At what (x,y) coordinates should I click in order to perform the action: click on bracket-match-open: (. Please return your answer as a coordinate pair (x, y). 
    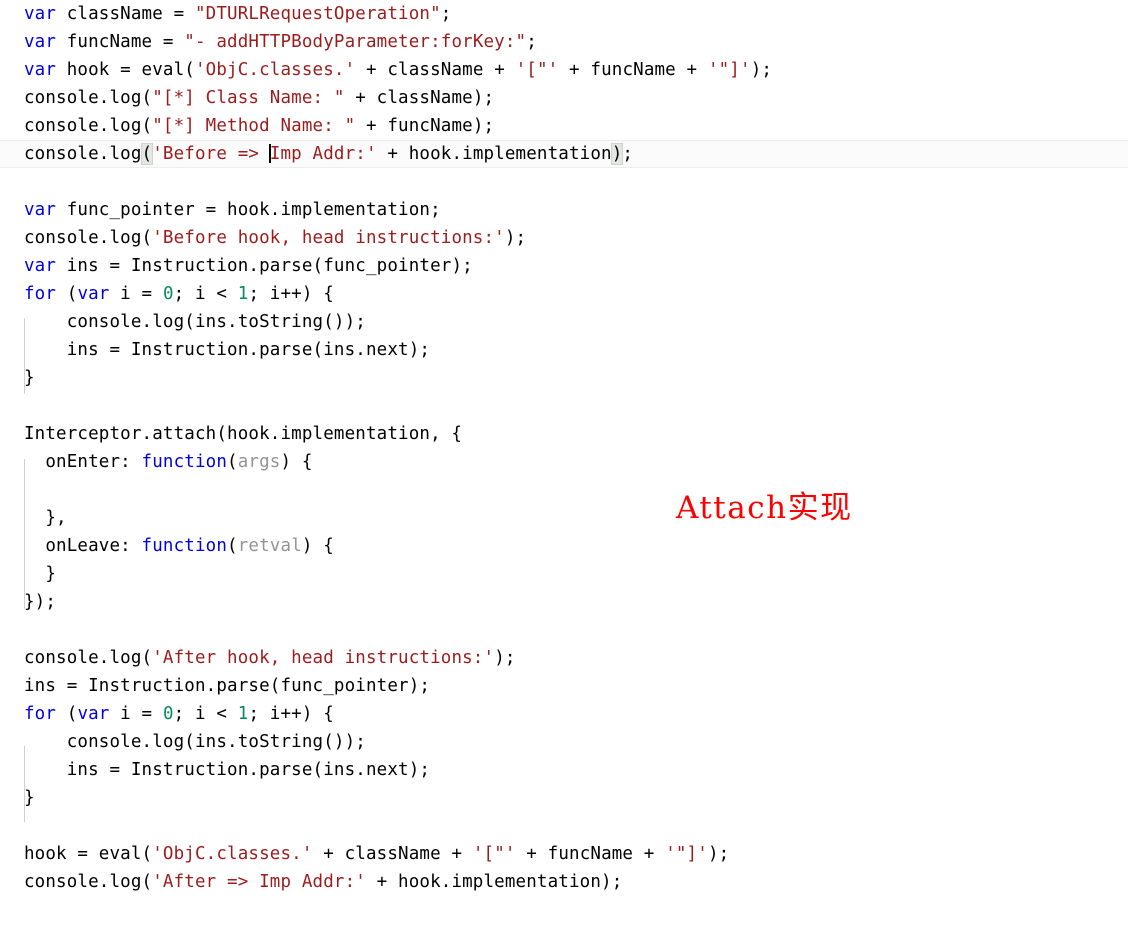
    Looking at the image, I should click on (147, 154).